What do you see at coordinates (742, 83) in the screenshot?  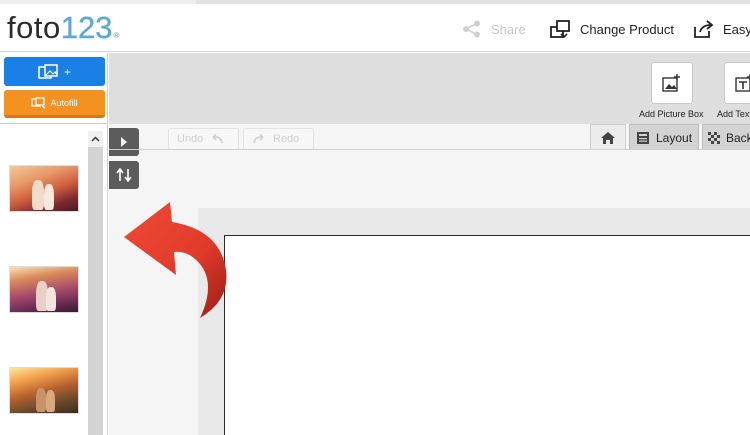 I see `add-text-icon` at bounding box center [742, 83].